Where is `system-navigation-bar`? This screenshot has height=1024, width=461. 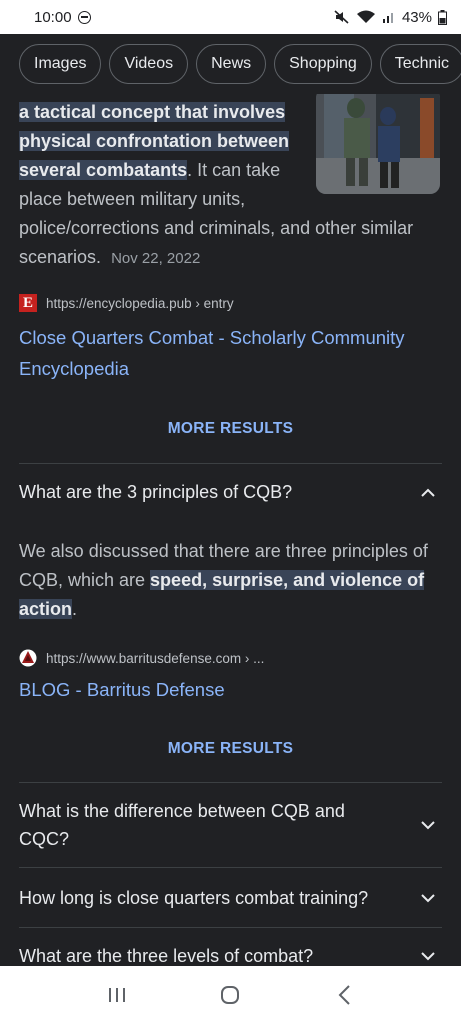
system-navigation-bar is located at coordinates (230, 995).